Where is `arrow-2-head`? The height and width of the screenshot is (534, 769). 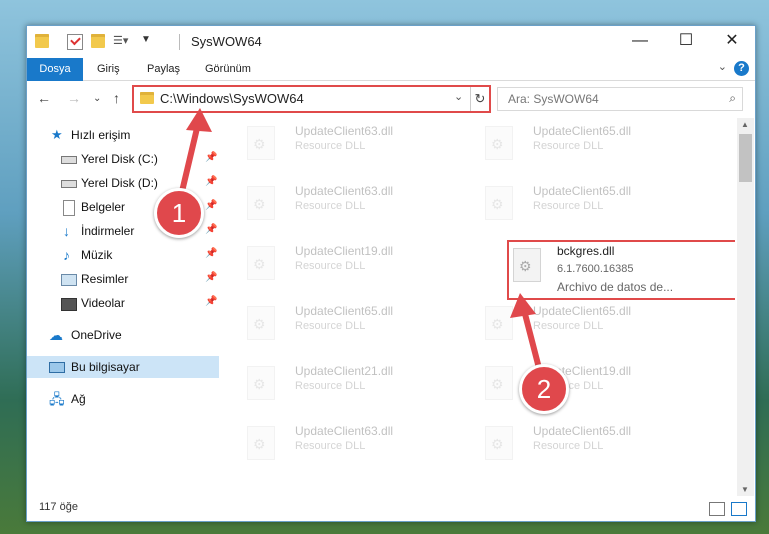
arrow-2-head is located at coordinates (523, 305).